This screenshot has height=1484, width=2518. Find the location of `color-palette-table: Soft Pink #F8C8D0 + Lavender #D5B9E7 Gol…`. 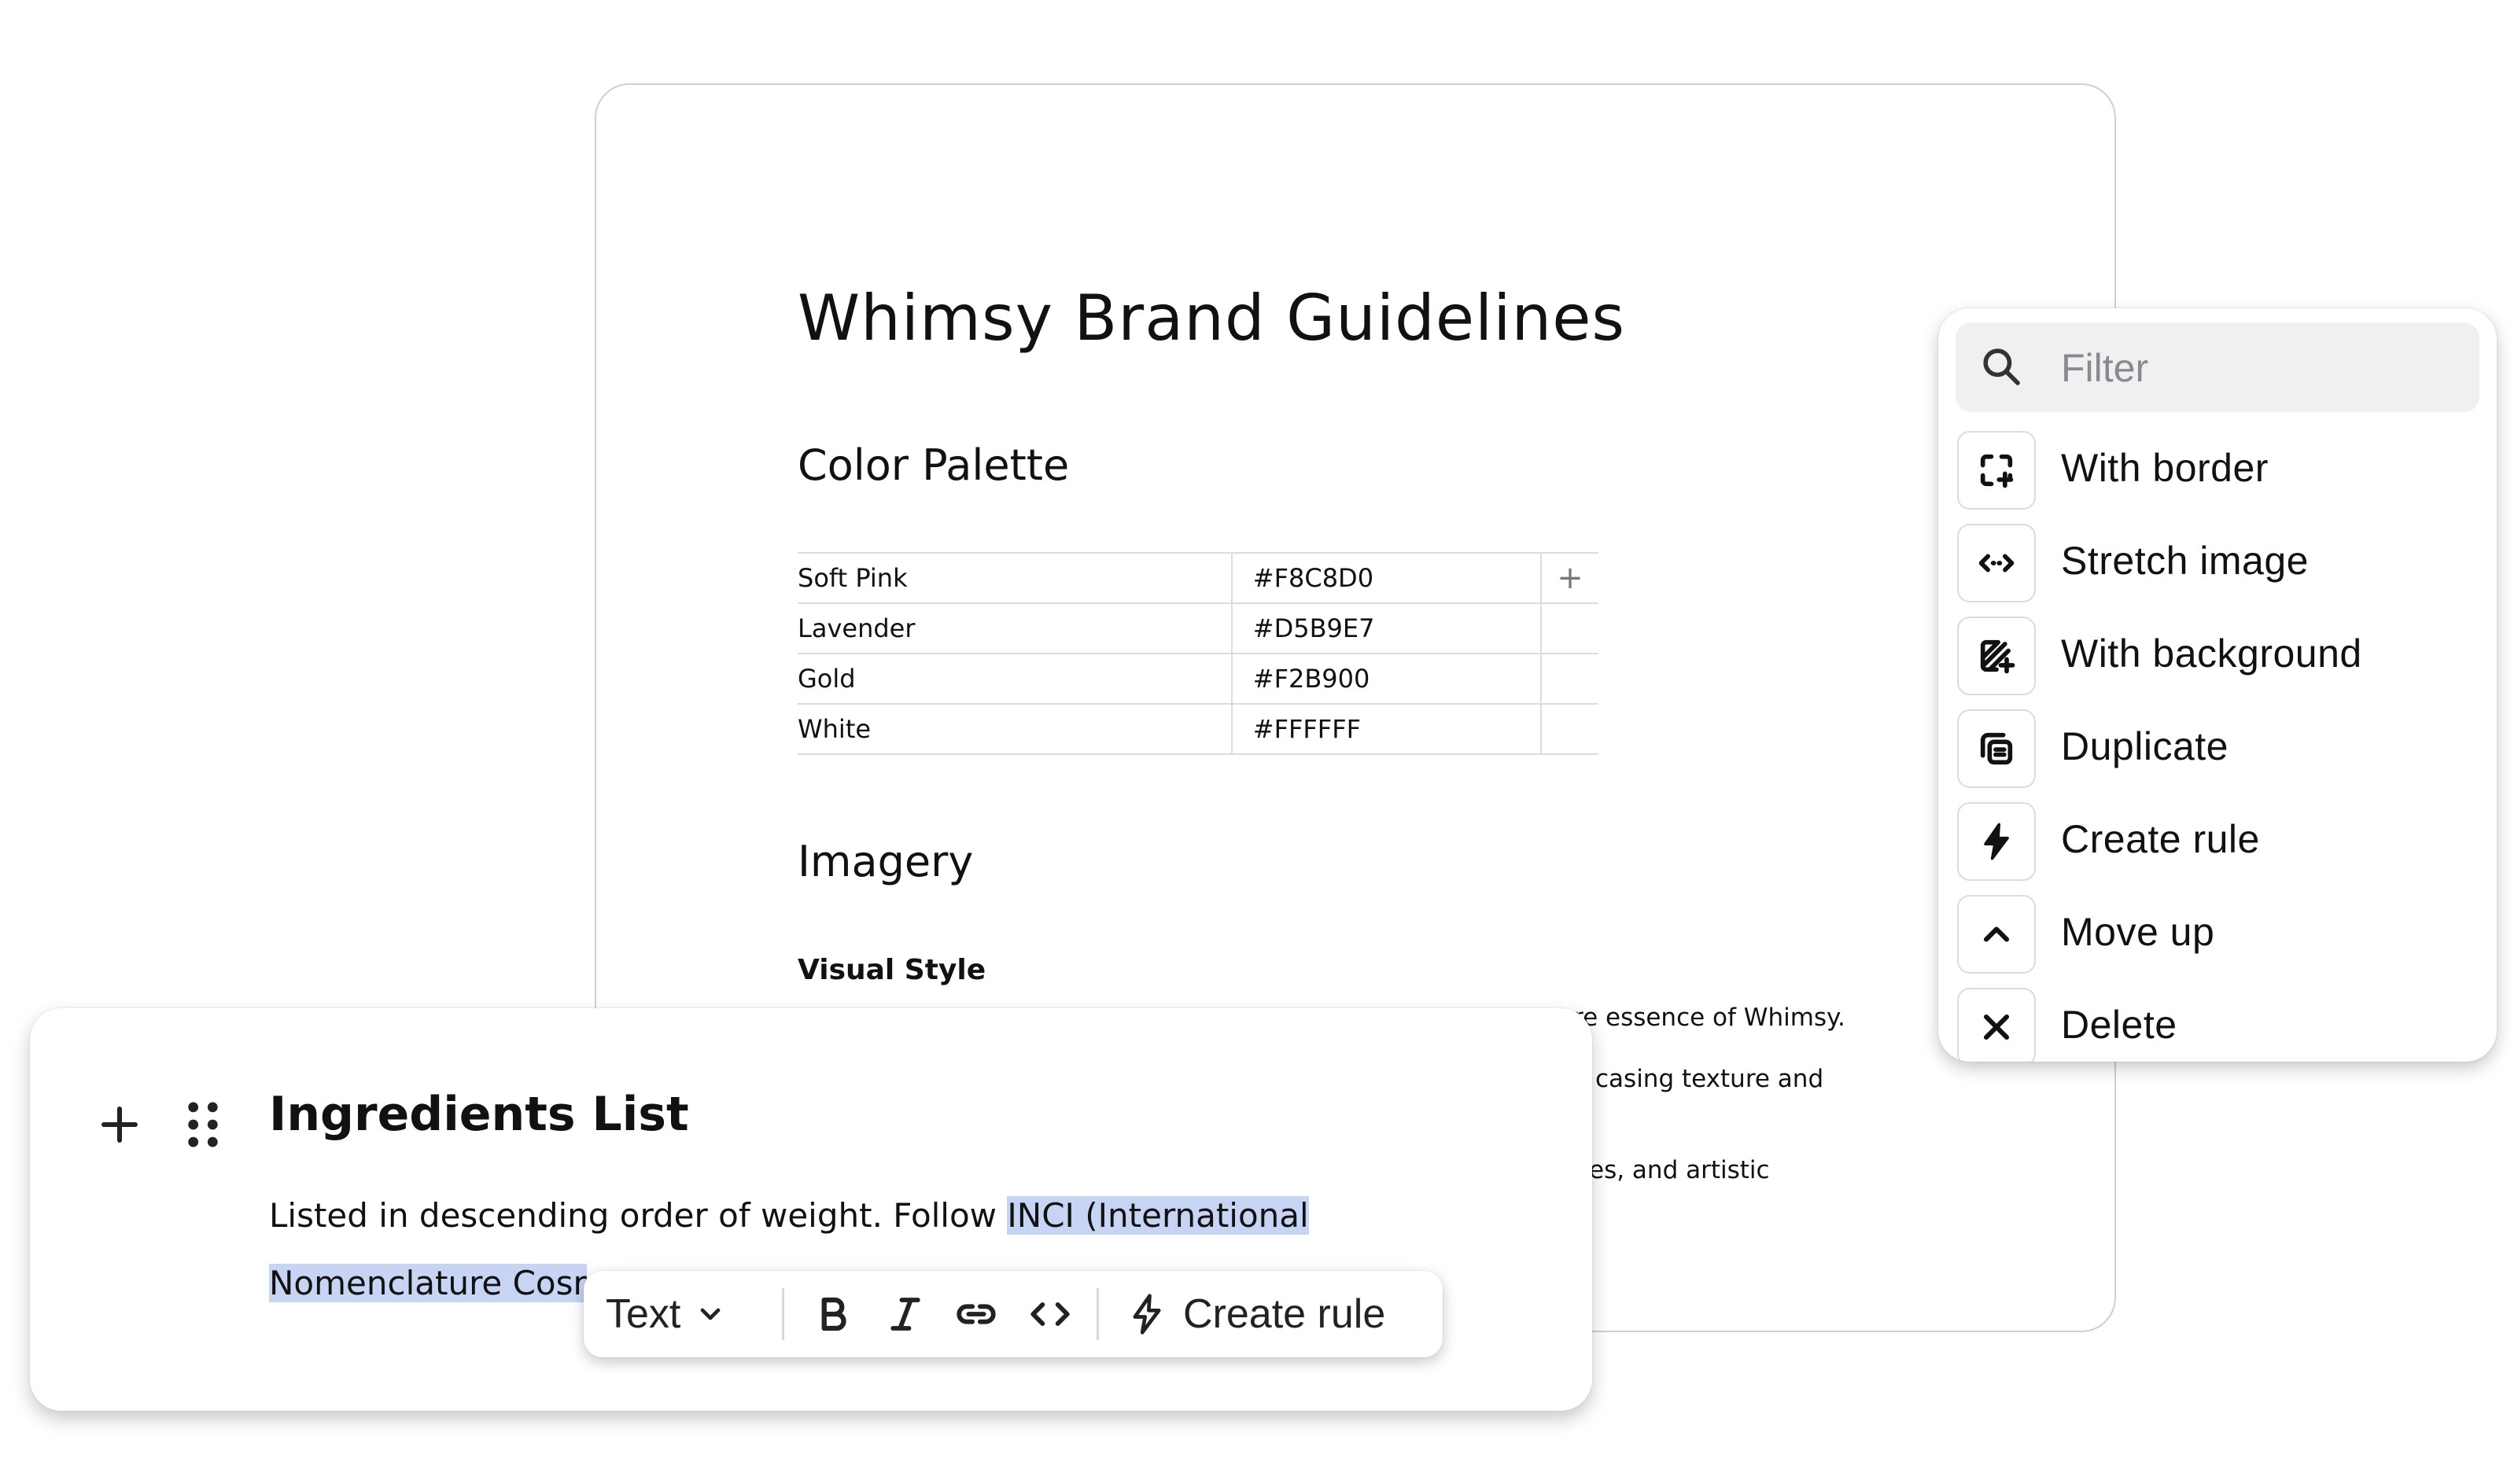

color-palette-table: Soft Pink #F8C8D0 + Lavender #D5B9E7 Gol… is located at coordinates (1198, 653).